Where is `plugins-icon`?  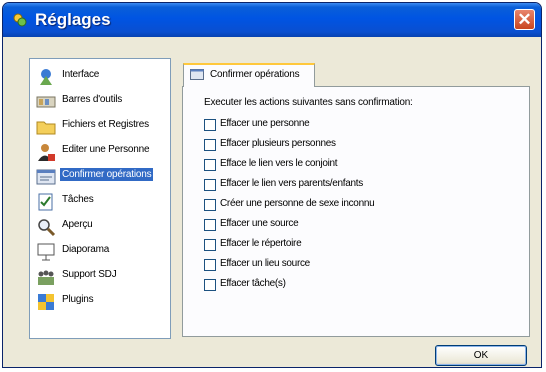 plugins-icon is located at coordinates (46, 302).